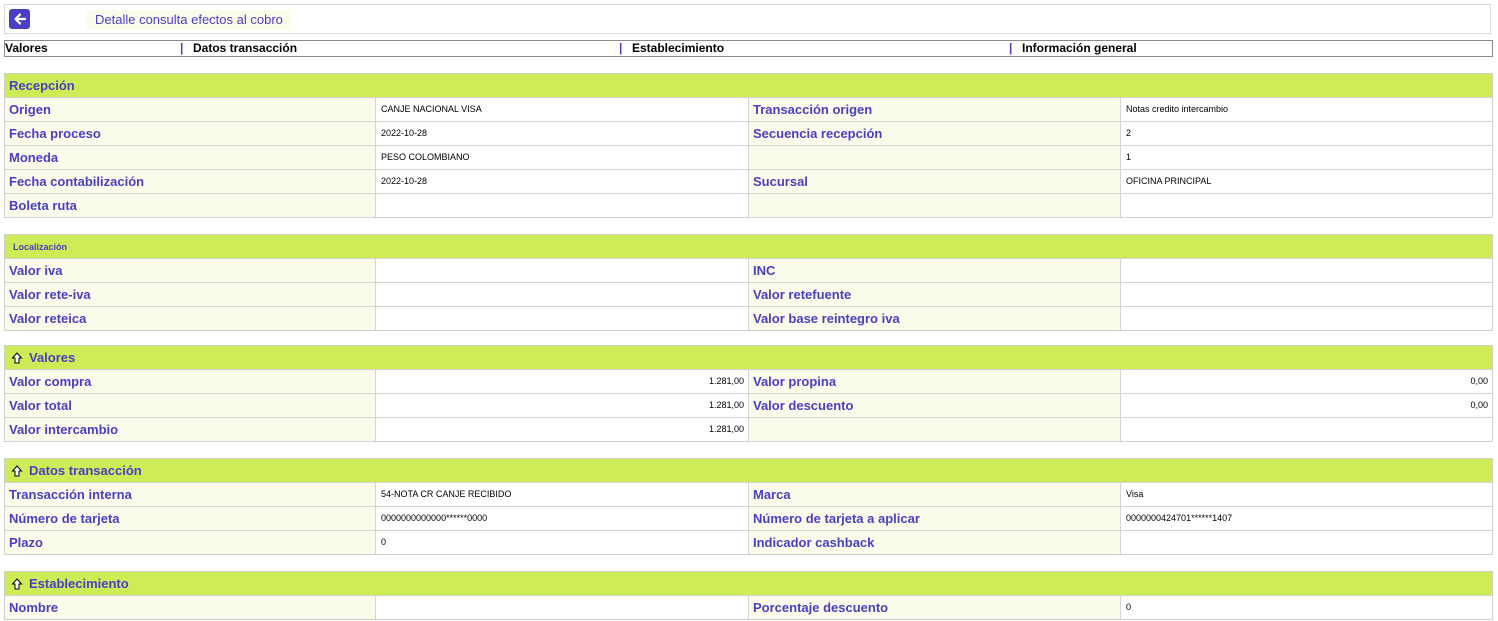 This screenshot has width=1498, height=621. I want to click on page-title: Detalle consulta efectos al cobro, so click(189, 20).